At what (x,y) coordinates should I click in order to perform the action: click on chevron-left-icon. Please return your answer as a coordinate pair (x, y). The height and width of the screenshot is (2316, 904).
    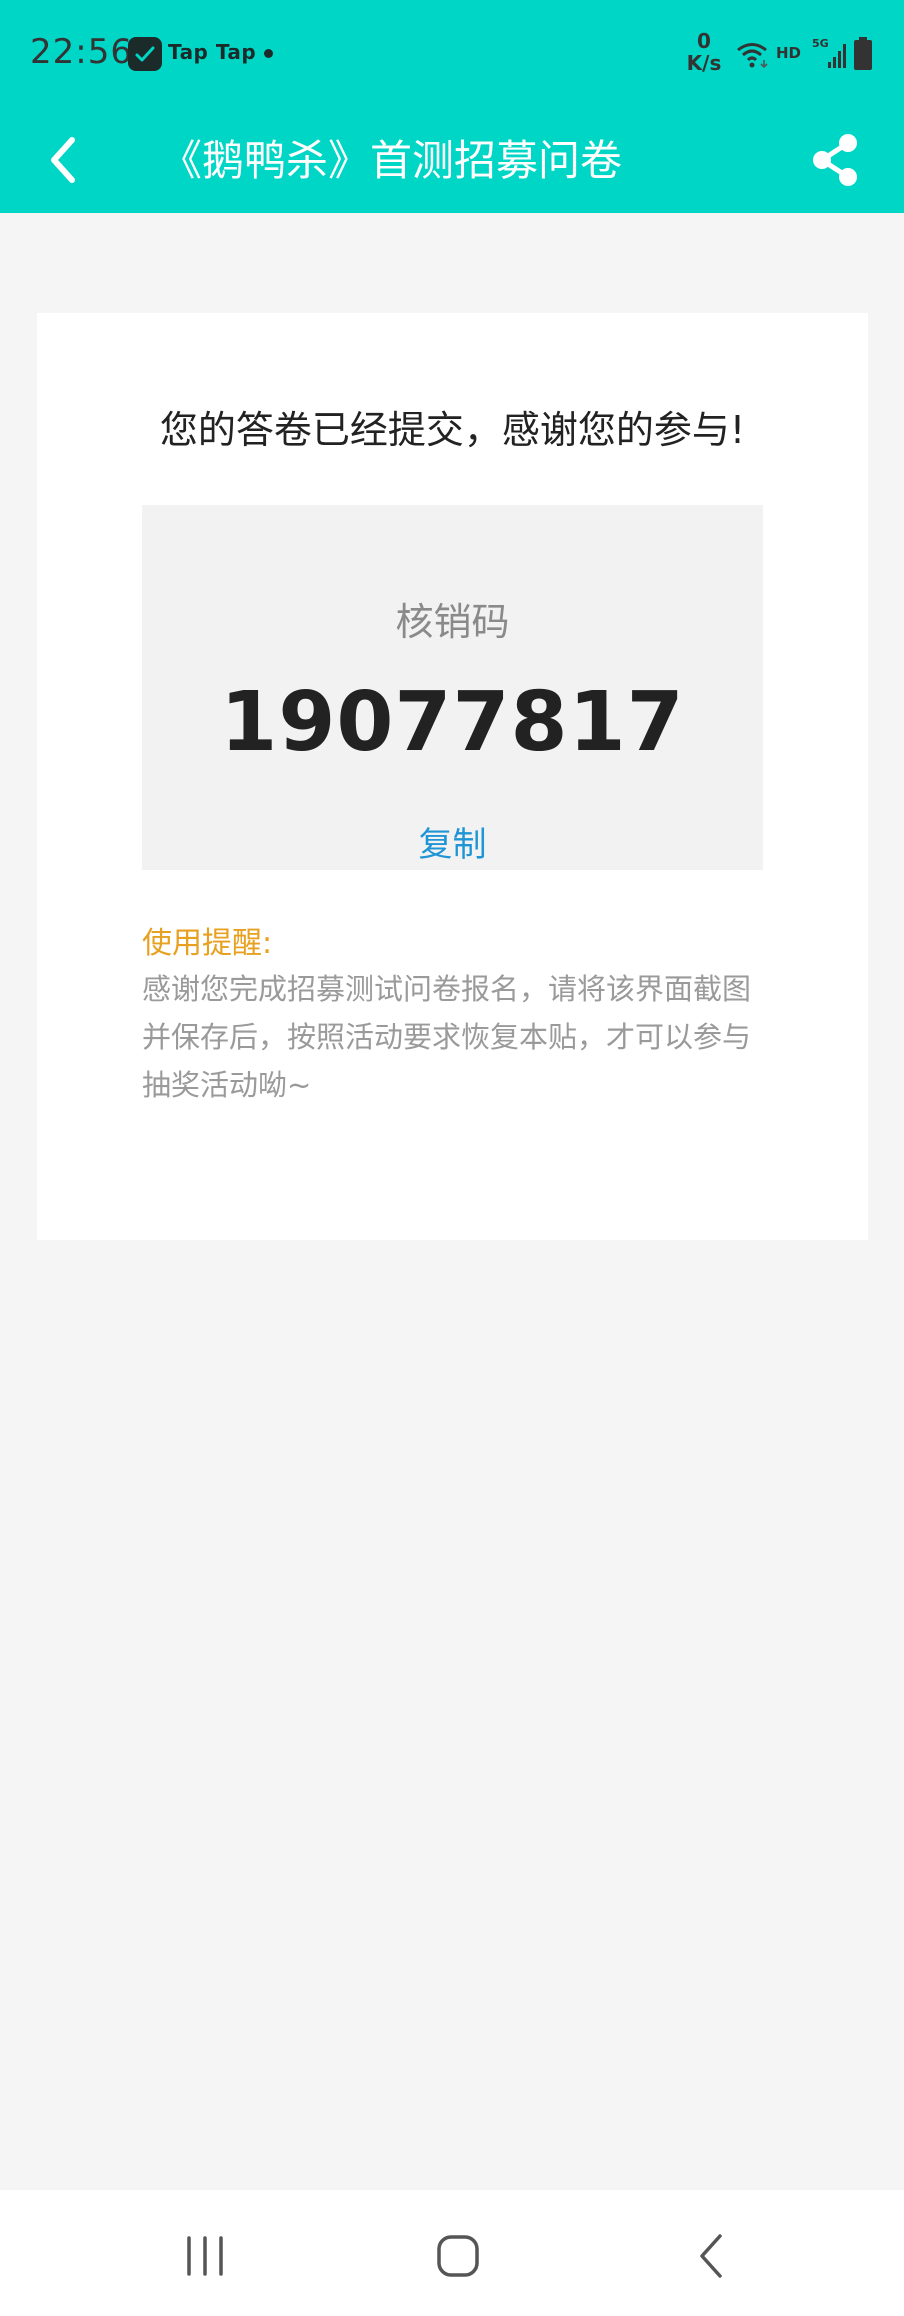
    Looking at the image, I should click on (63, 160).